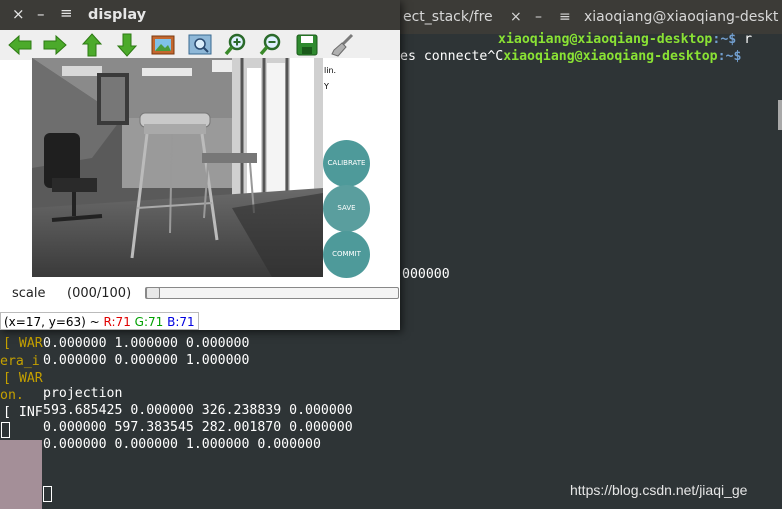 The height and width of the screenshot is (509, 782). Describe the element at coordinates (181, 322) in the screenshot. I see `status-blue: B:71` at that location.